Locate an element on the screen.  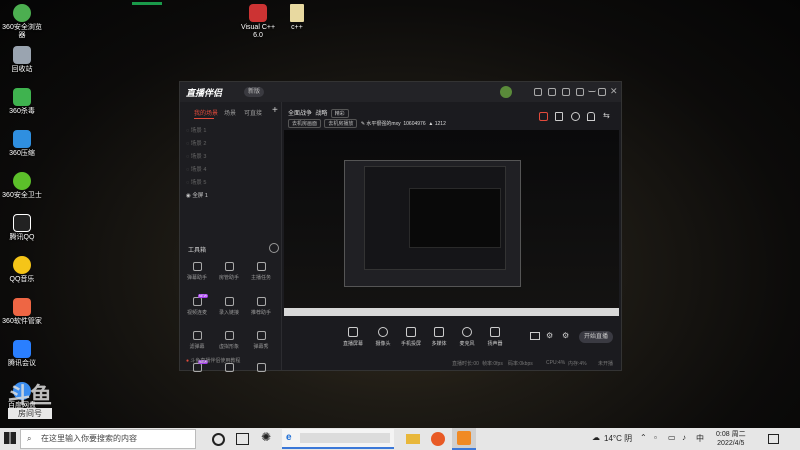
scene-item: ◌ 场景 1 is located at coordinates (231, 131).